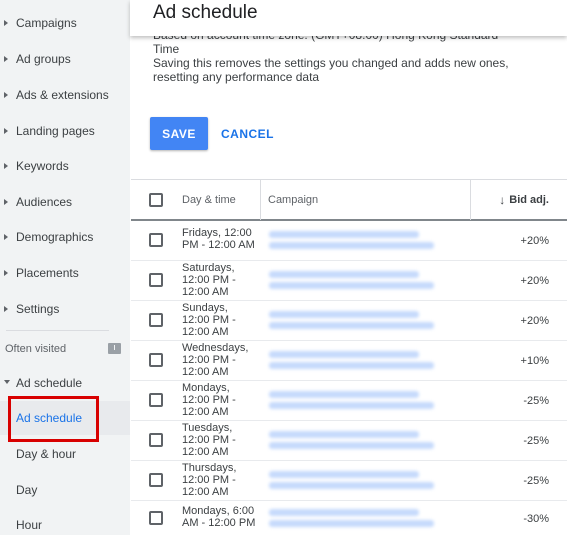 The height and width of the screenshot is (535, 567). I want to click on page-title: Ad schedule, so click(205, 12).